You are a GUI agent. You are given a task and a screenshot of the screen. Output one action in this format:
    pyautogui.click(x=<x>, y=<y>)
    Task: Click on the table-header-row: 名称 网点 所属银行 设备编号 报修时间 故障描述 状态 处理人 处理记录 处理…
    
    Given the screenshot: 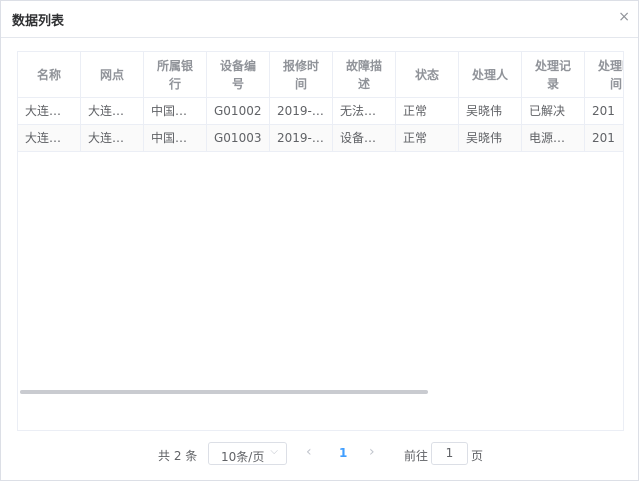 What is the action you would take?
    pyautogui.click(x=320, y=75)
    